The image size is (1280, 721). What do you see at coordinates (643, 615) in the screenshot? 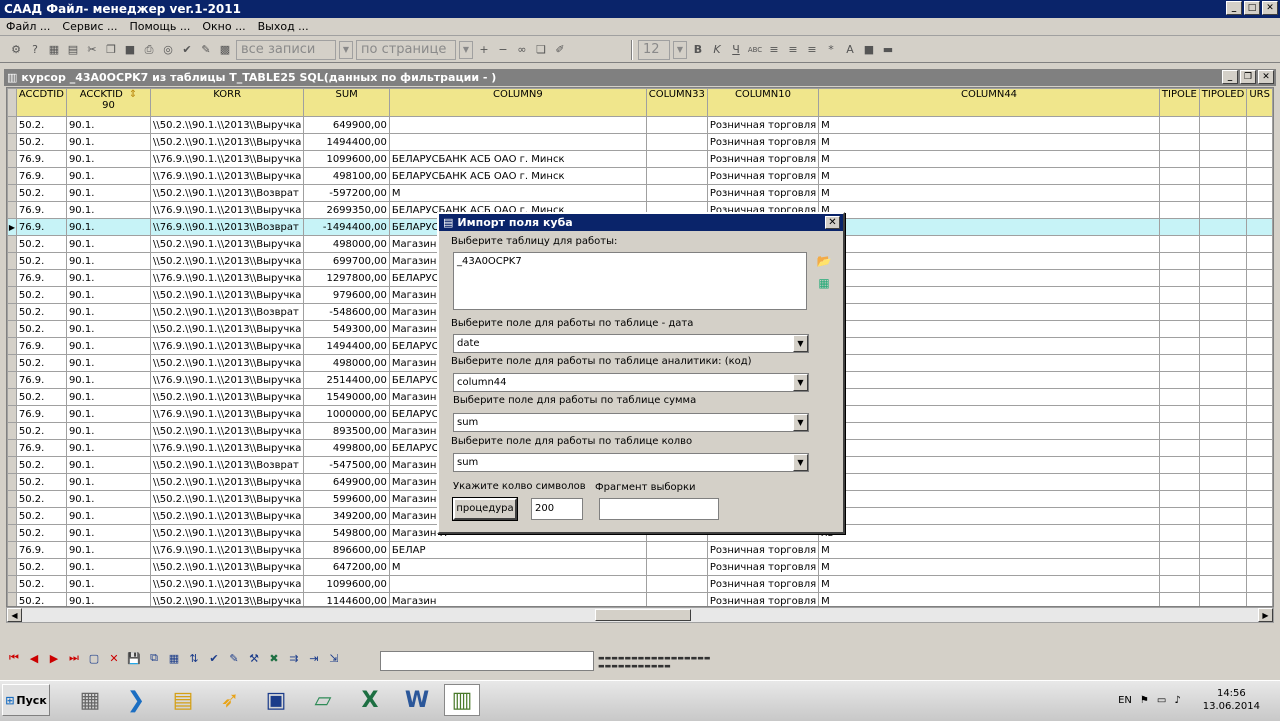
I see `scroll-thumb` at bounding box center [643, 615].